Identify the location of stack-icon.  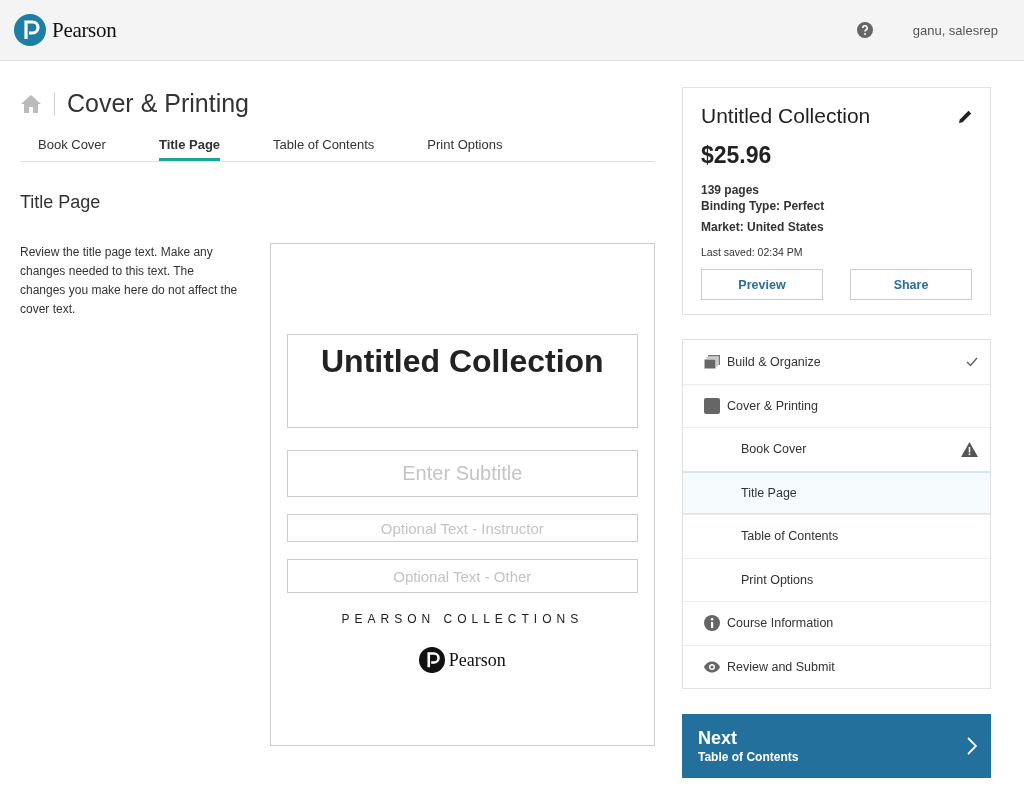
(712, 361).